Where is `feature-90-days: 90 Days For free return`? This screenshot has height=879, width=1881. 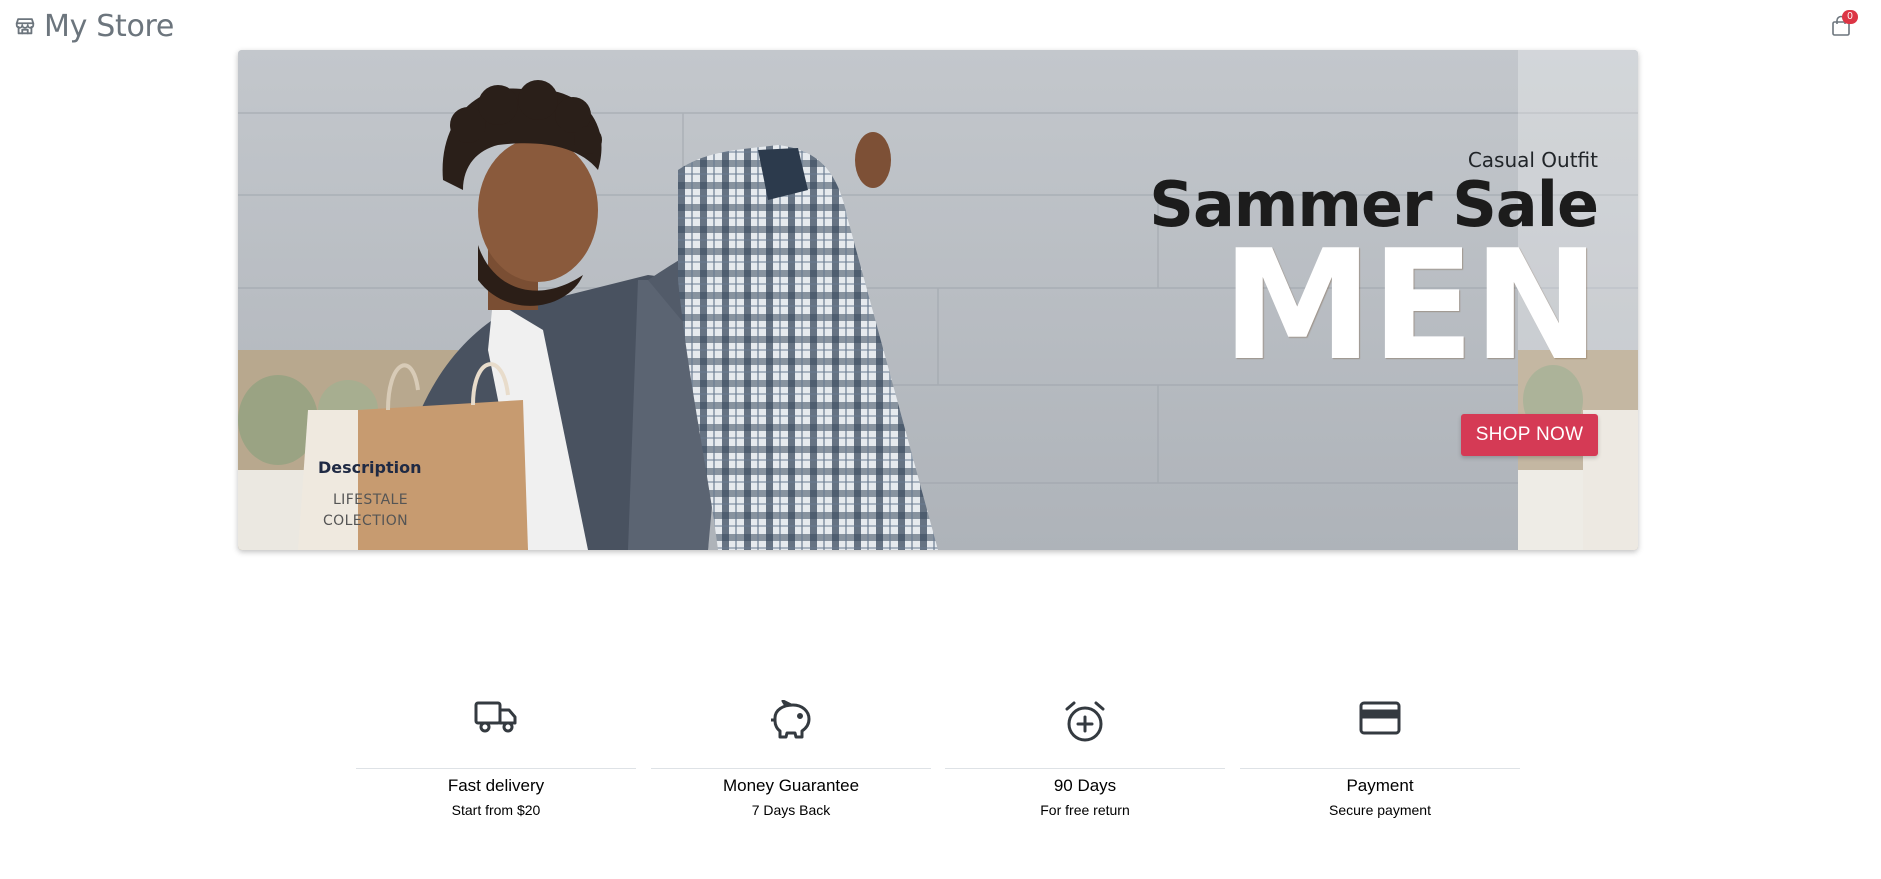 feature-90-days: 90 Days For free return is located at coordinates (1085, 759).